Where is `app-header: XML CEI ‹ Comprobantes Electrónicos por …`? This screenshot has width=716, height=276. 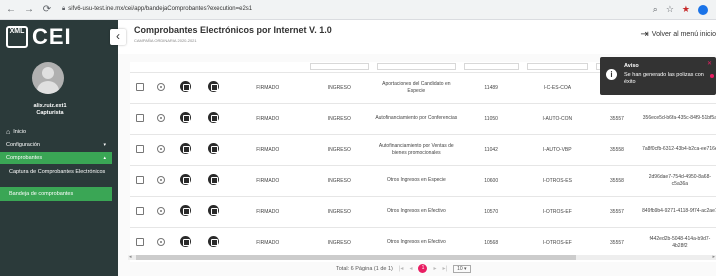 app-header: XML CEI ‹ Comprobantes Electrónicos por … is located at coordinates (358, 37).